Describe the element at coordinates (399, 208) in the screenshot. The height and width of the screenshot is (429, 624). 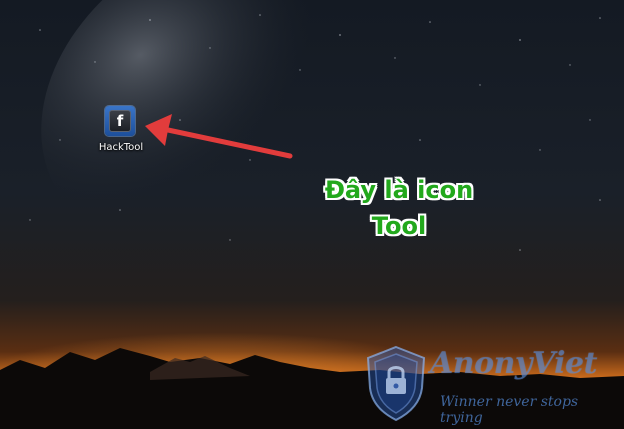
I see `annotation-text: Đây là icon Tool` at that location.